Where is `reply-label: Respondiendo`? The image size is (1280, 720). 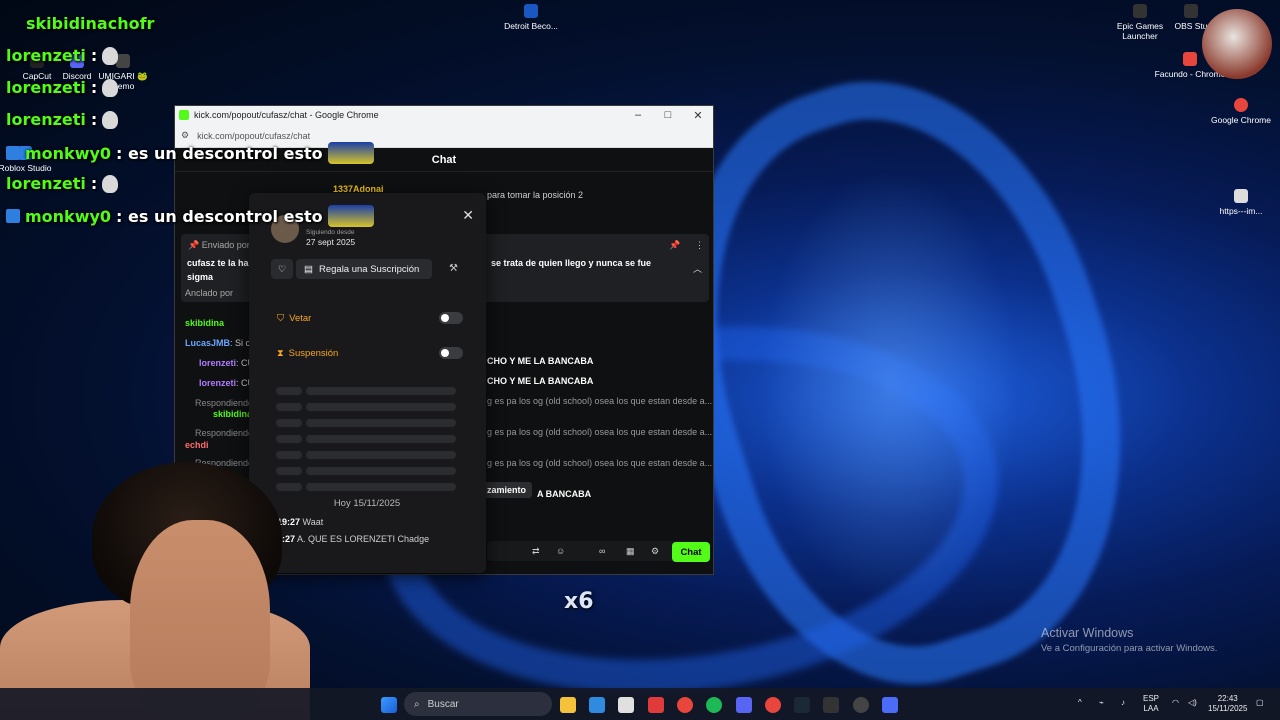 reply-label: Respondiendo is located at coordinates (224, 433).